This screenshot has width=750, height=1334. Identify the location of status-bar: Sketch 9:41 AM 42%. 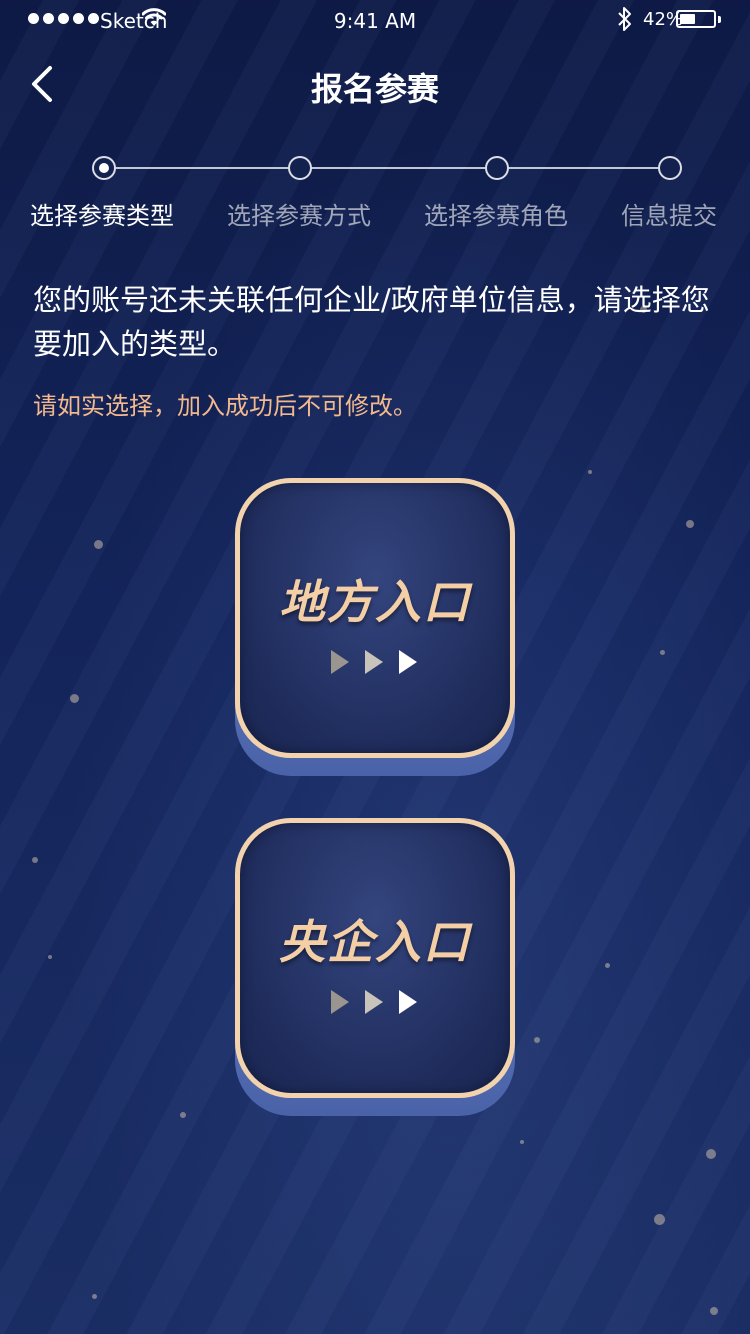
(375, 20).